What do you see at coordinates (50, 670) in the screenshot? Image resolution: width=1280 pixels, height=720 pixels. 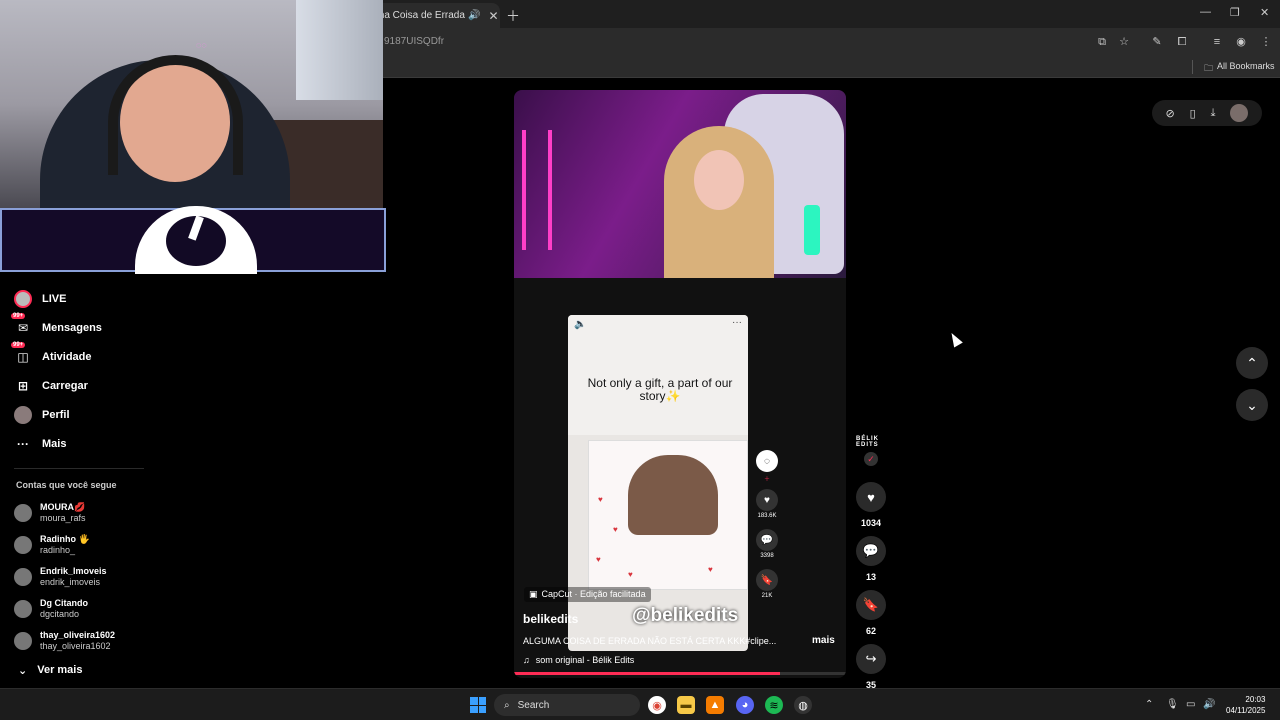 I see `see-more-button: ⌄ Ver mais` at bounding box center [50, 670].